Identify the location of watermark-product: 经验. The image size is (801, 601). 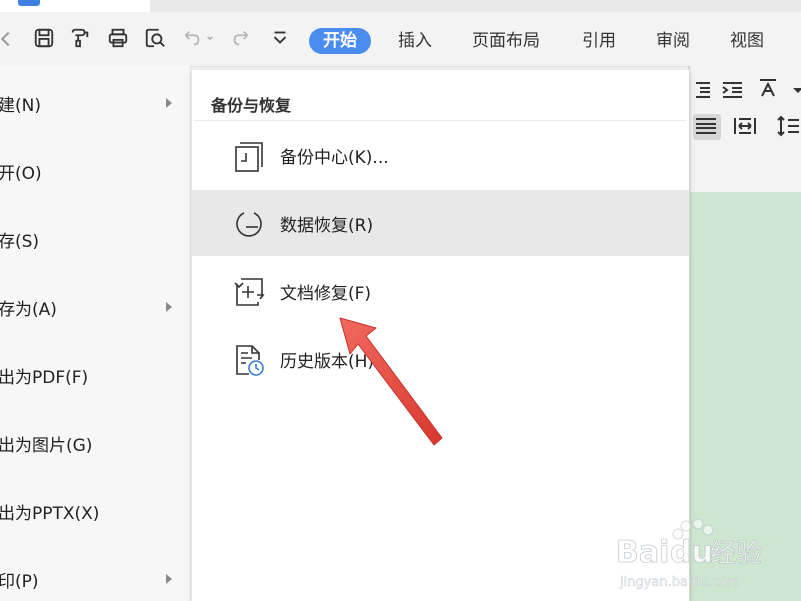
(736, 554).